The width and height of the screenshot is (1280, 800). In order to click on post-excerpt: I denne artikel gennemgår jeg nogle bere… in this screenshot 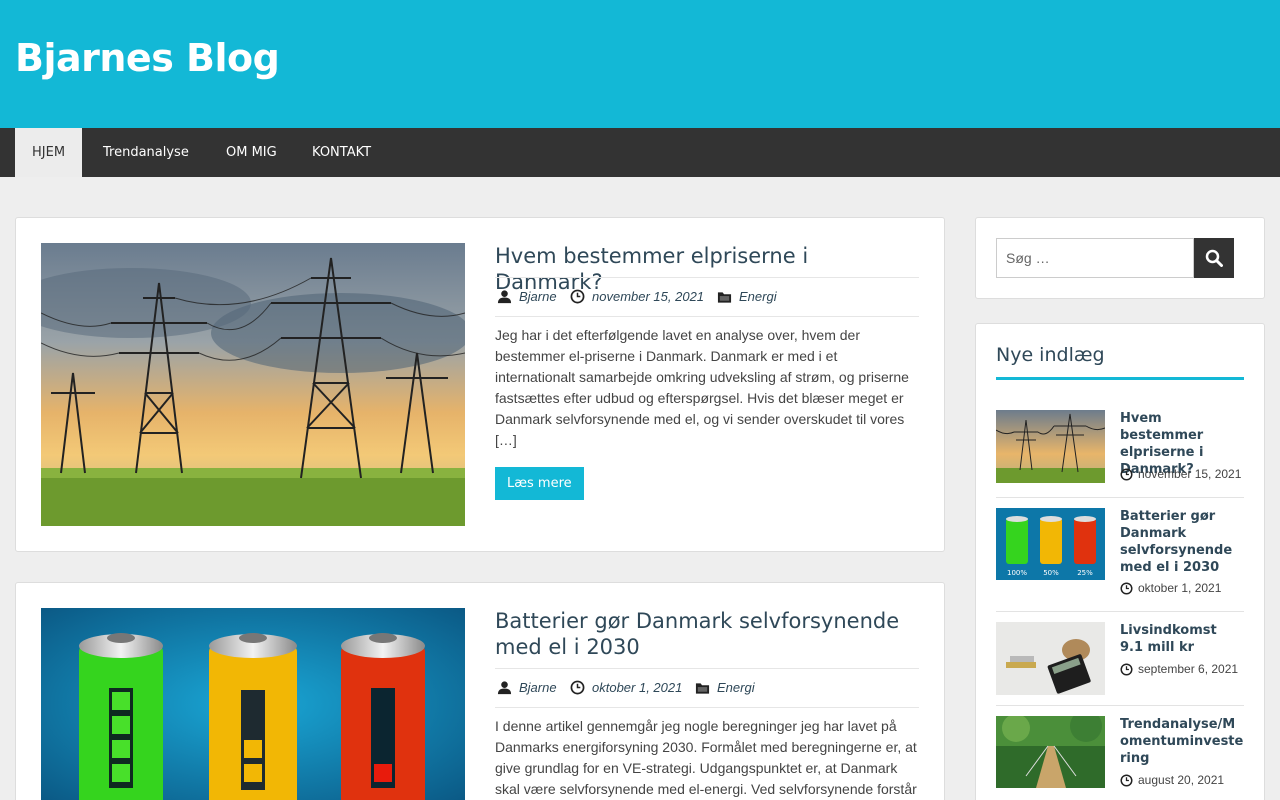, I will do `click(706, 757)`.